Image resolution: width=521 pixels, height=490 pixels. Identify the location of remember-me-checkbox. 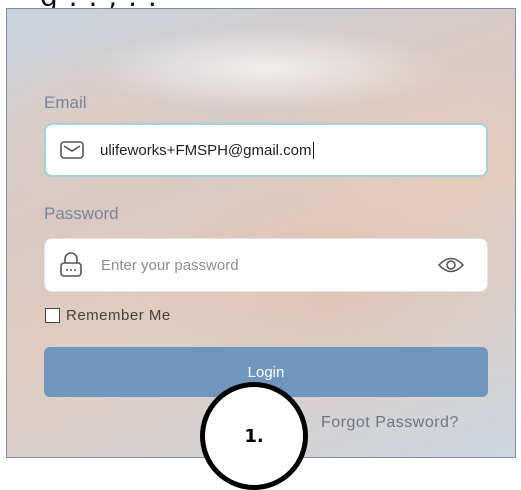
(52, 315).